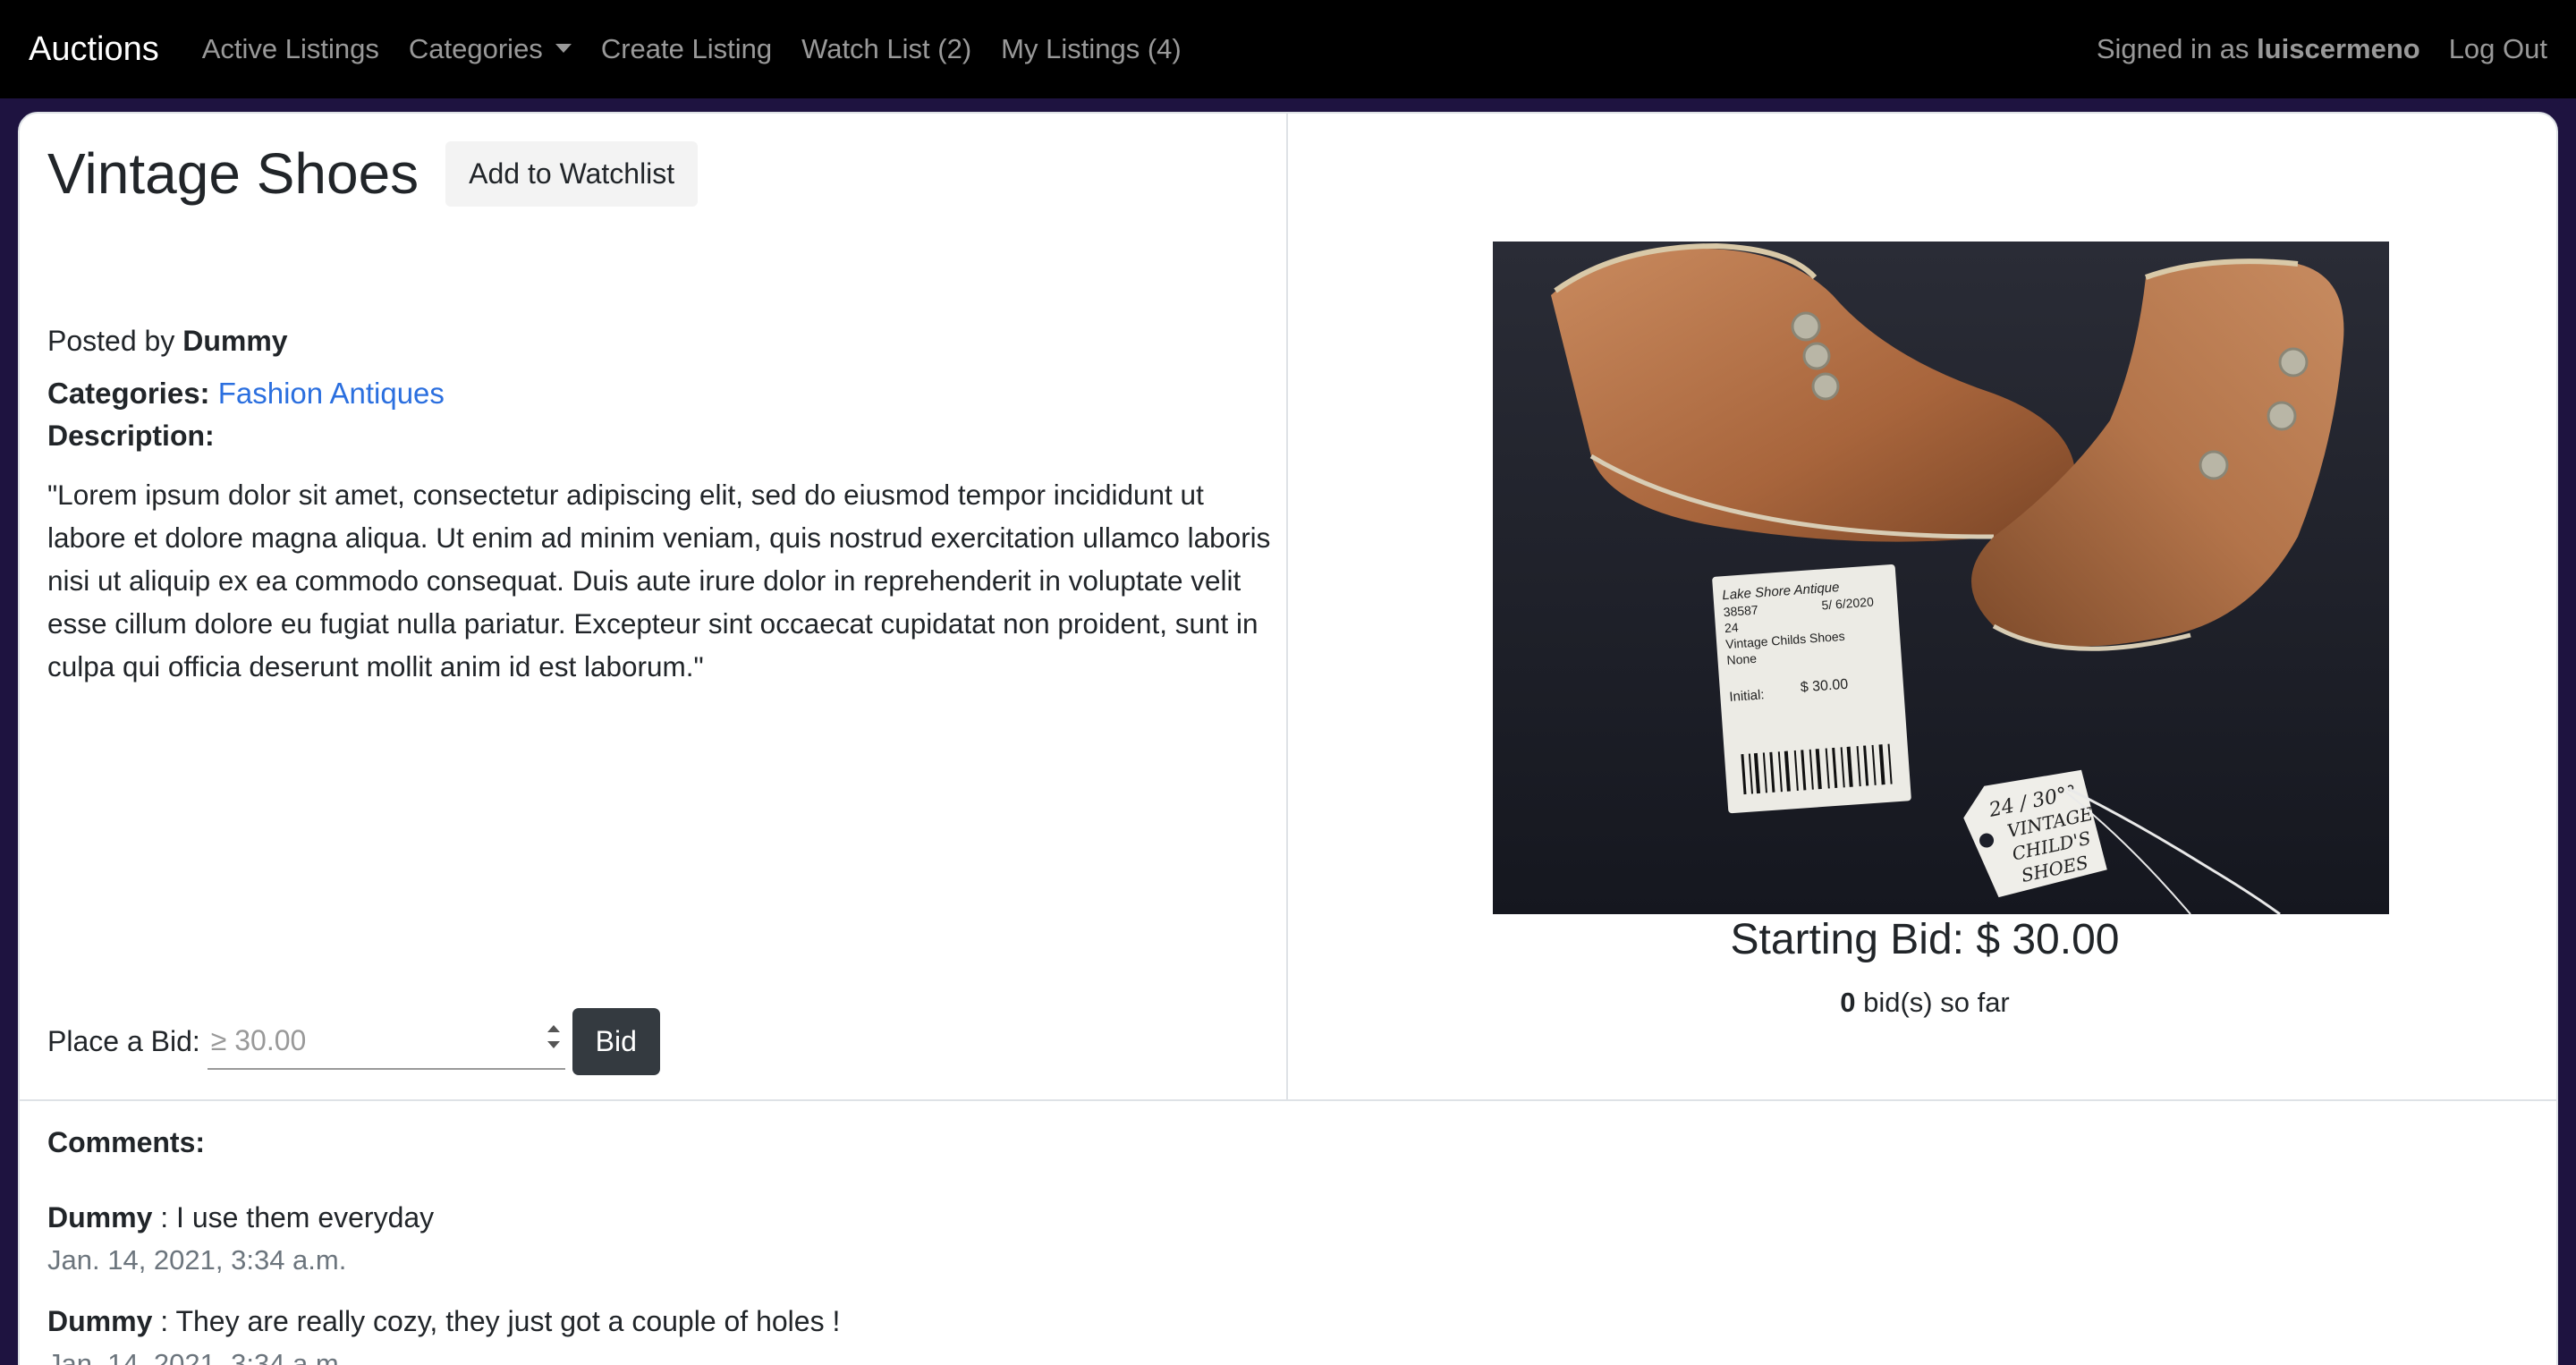 The image size is (2576, 1365). I want to click on spinner-up-icon, so click(553, 1028).